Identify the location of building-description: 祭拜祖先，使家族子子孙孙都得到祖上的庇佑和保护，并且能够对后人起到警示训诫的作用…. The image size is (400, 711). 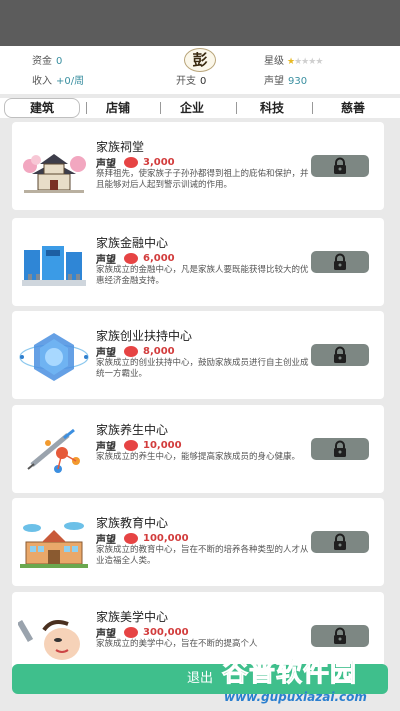
(202, 179).